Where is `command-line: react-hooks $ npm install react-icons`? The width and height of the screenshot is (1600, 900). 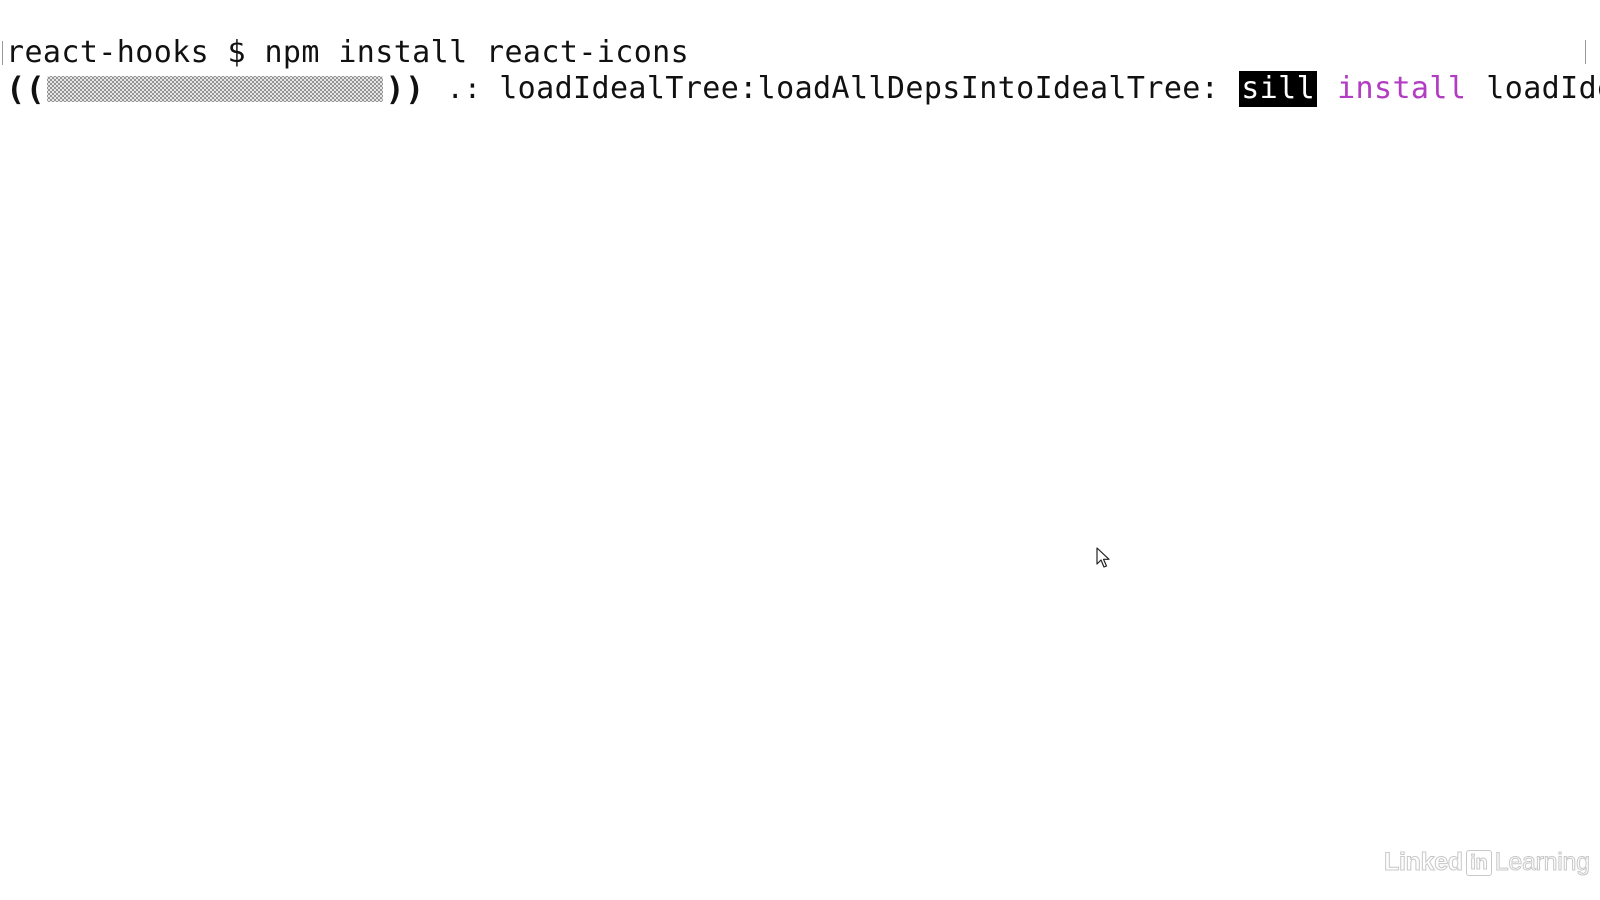 command-line: react-hooks $ npm install react-icons is located at coordinates (347, 53).